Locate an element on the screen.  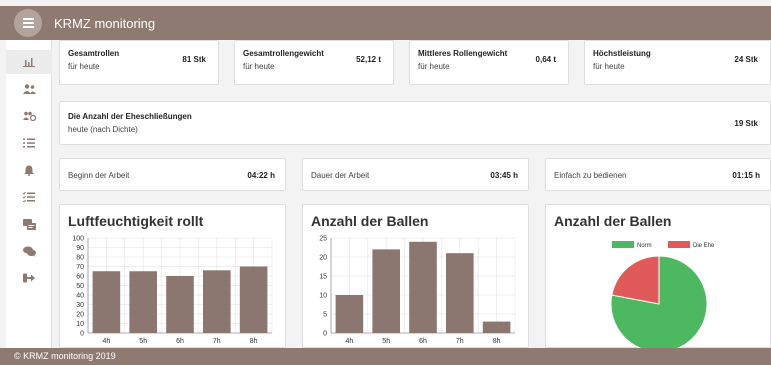
time-card-duration: Dauer der Arbeit 03:45 h is located at coordinates (415, 174).